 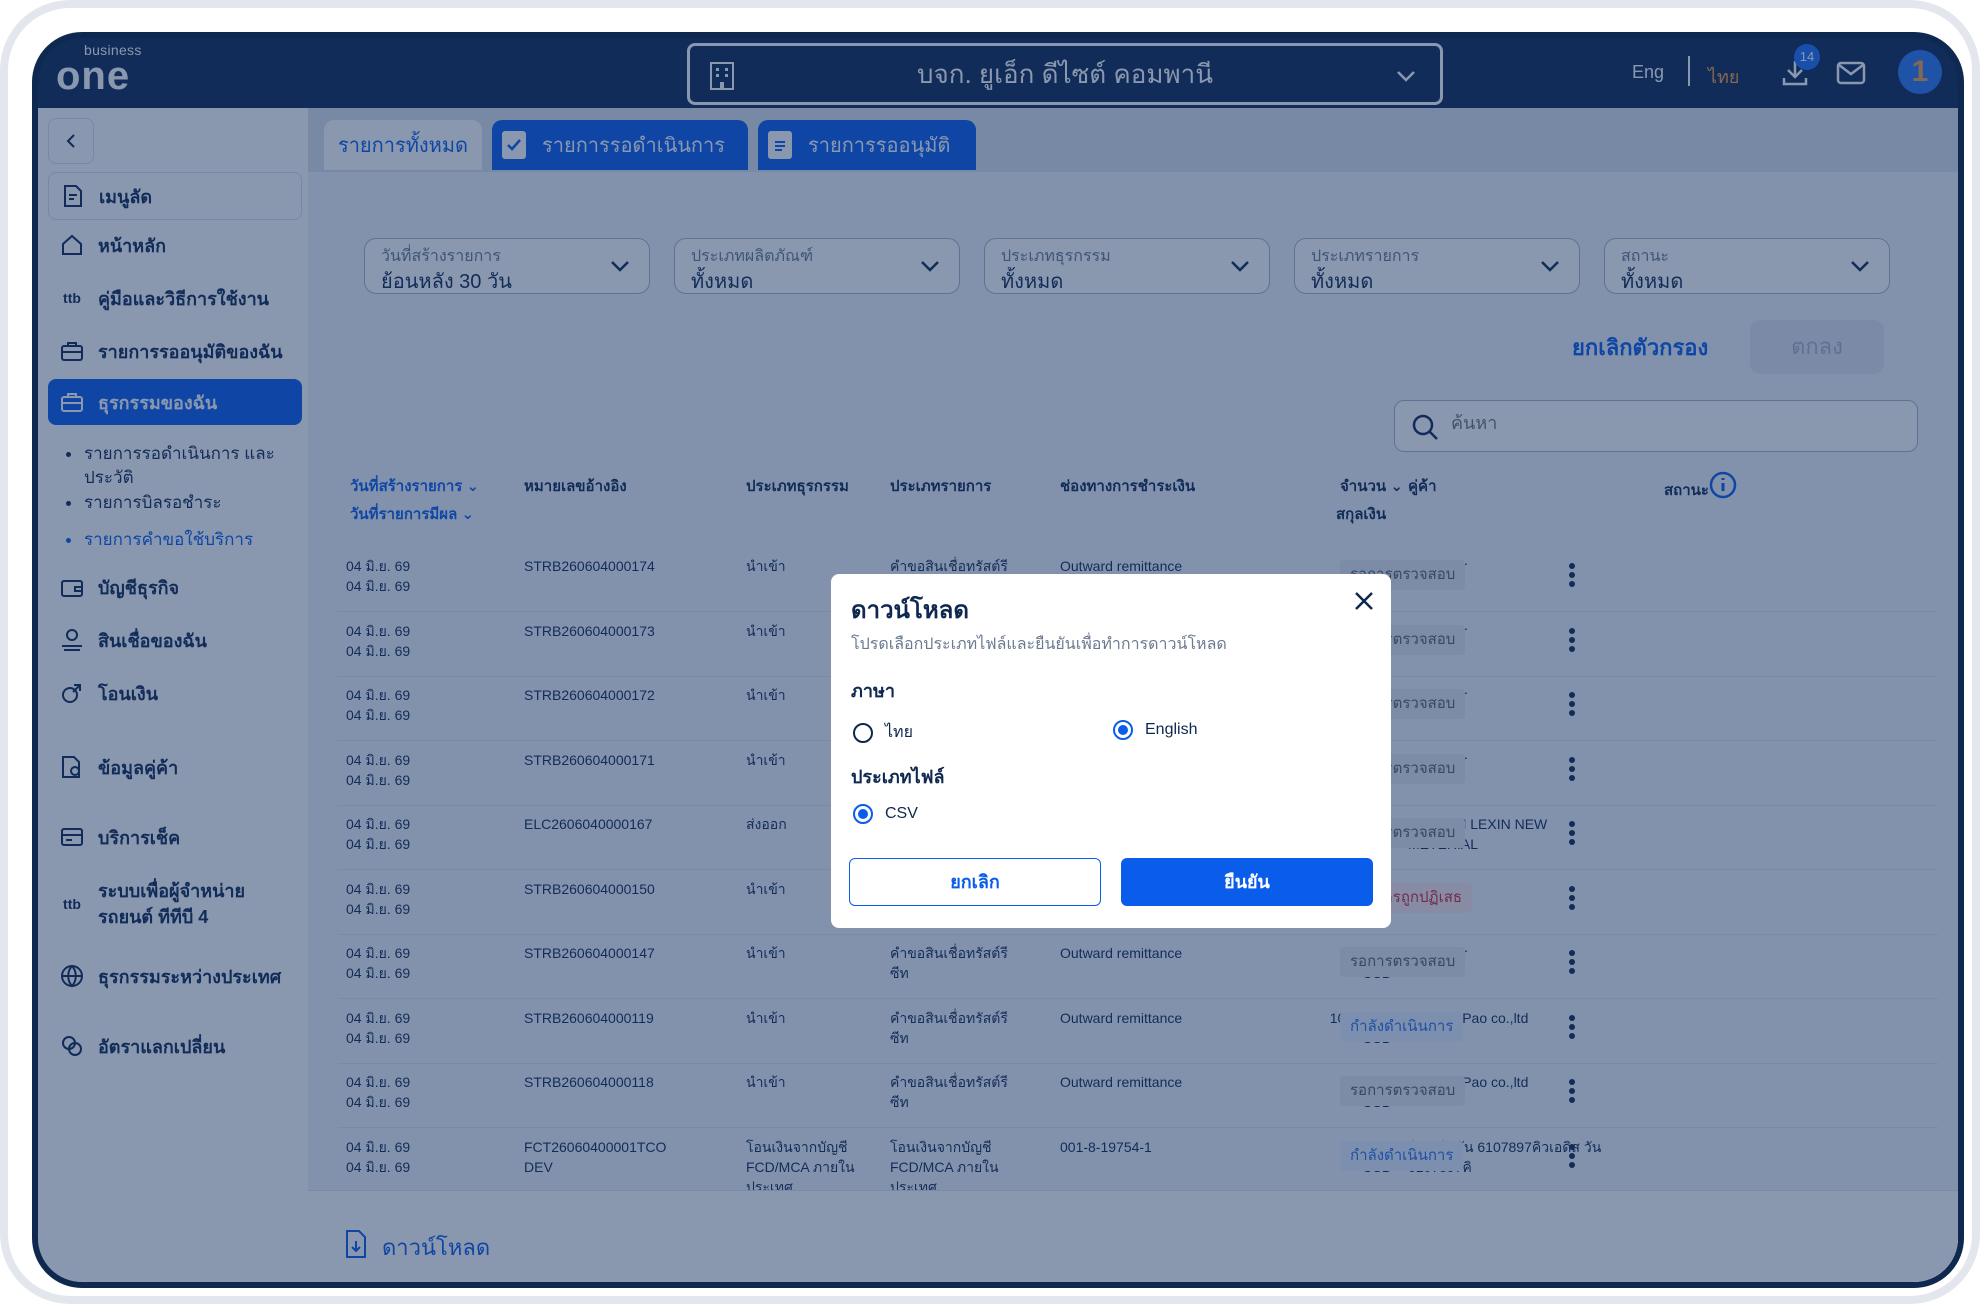 I want to click on radio-label: ไทย, so click(x=899, y=732).